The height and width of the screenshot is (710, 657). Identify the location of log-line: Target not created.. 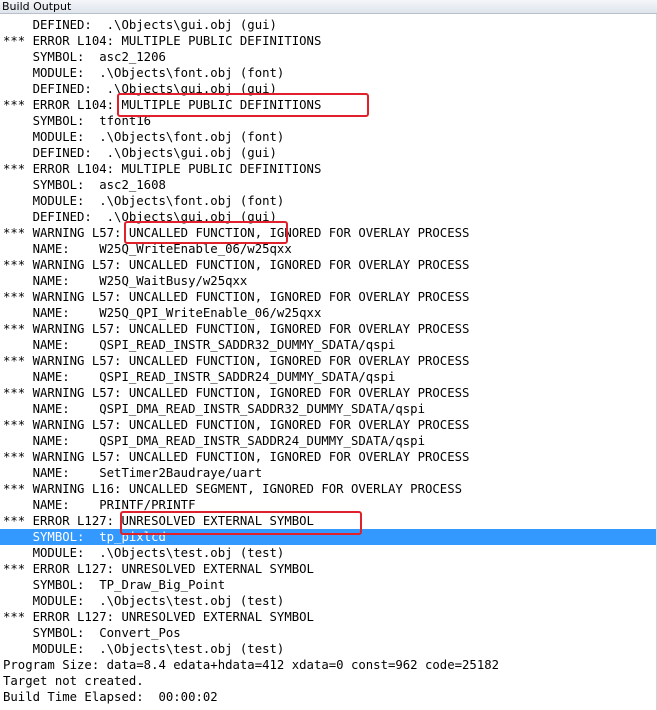
(328, 681).